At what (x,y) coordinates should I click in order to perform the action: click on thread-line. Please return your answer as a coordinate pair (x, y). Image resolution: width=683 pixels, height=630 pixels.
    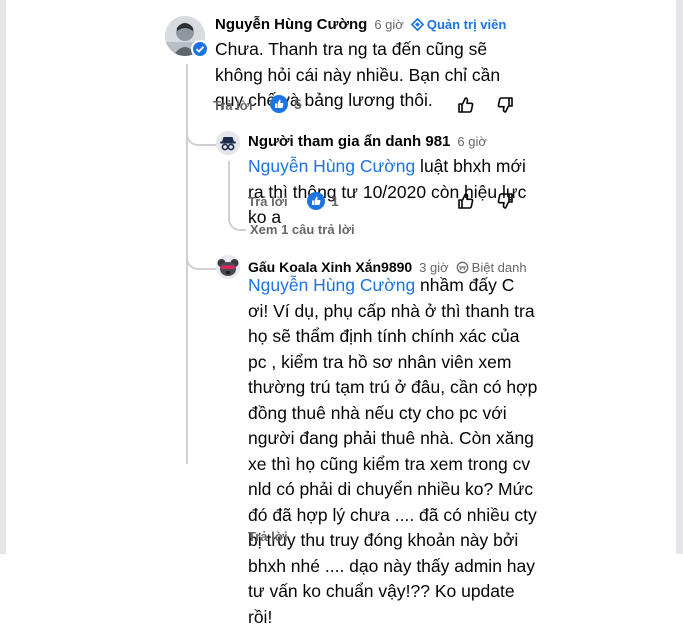
    Looking at the image, I should click on (229, 187).